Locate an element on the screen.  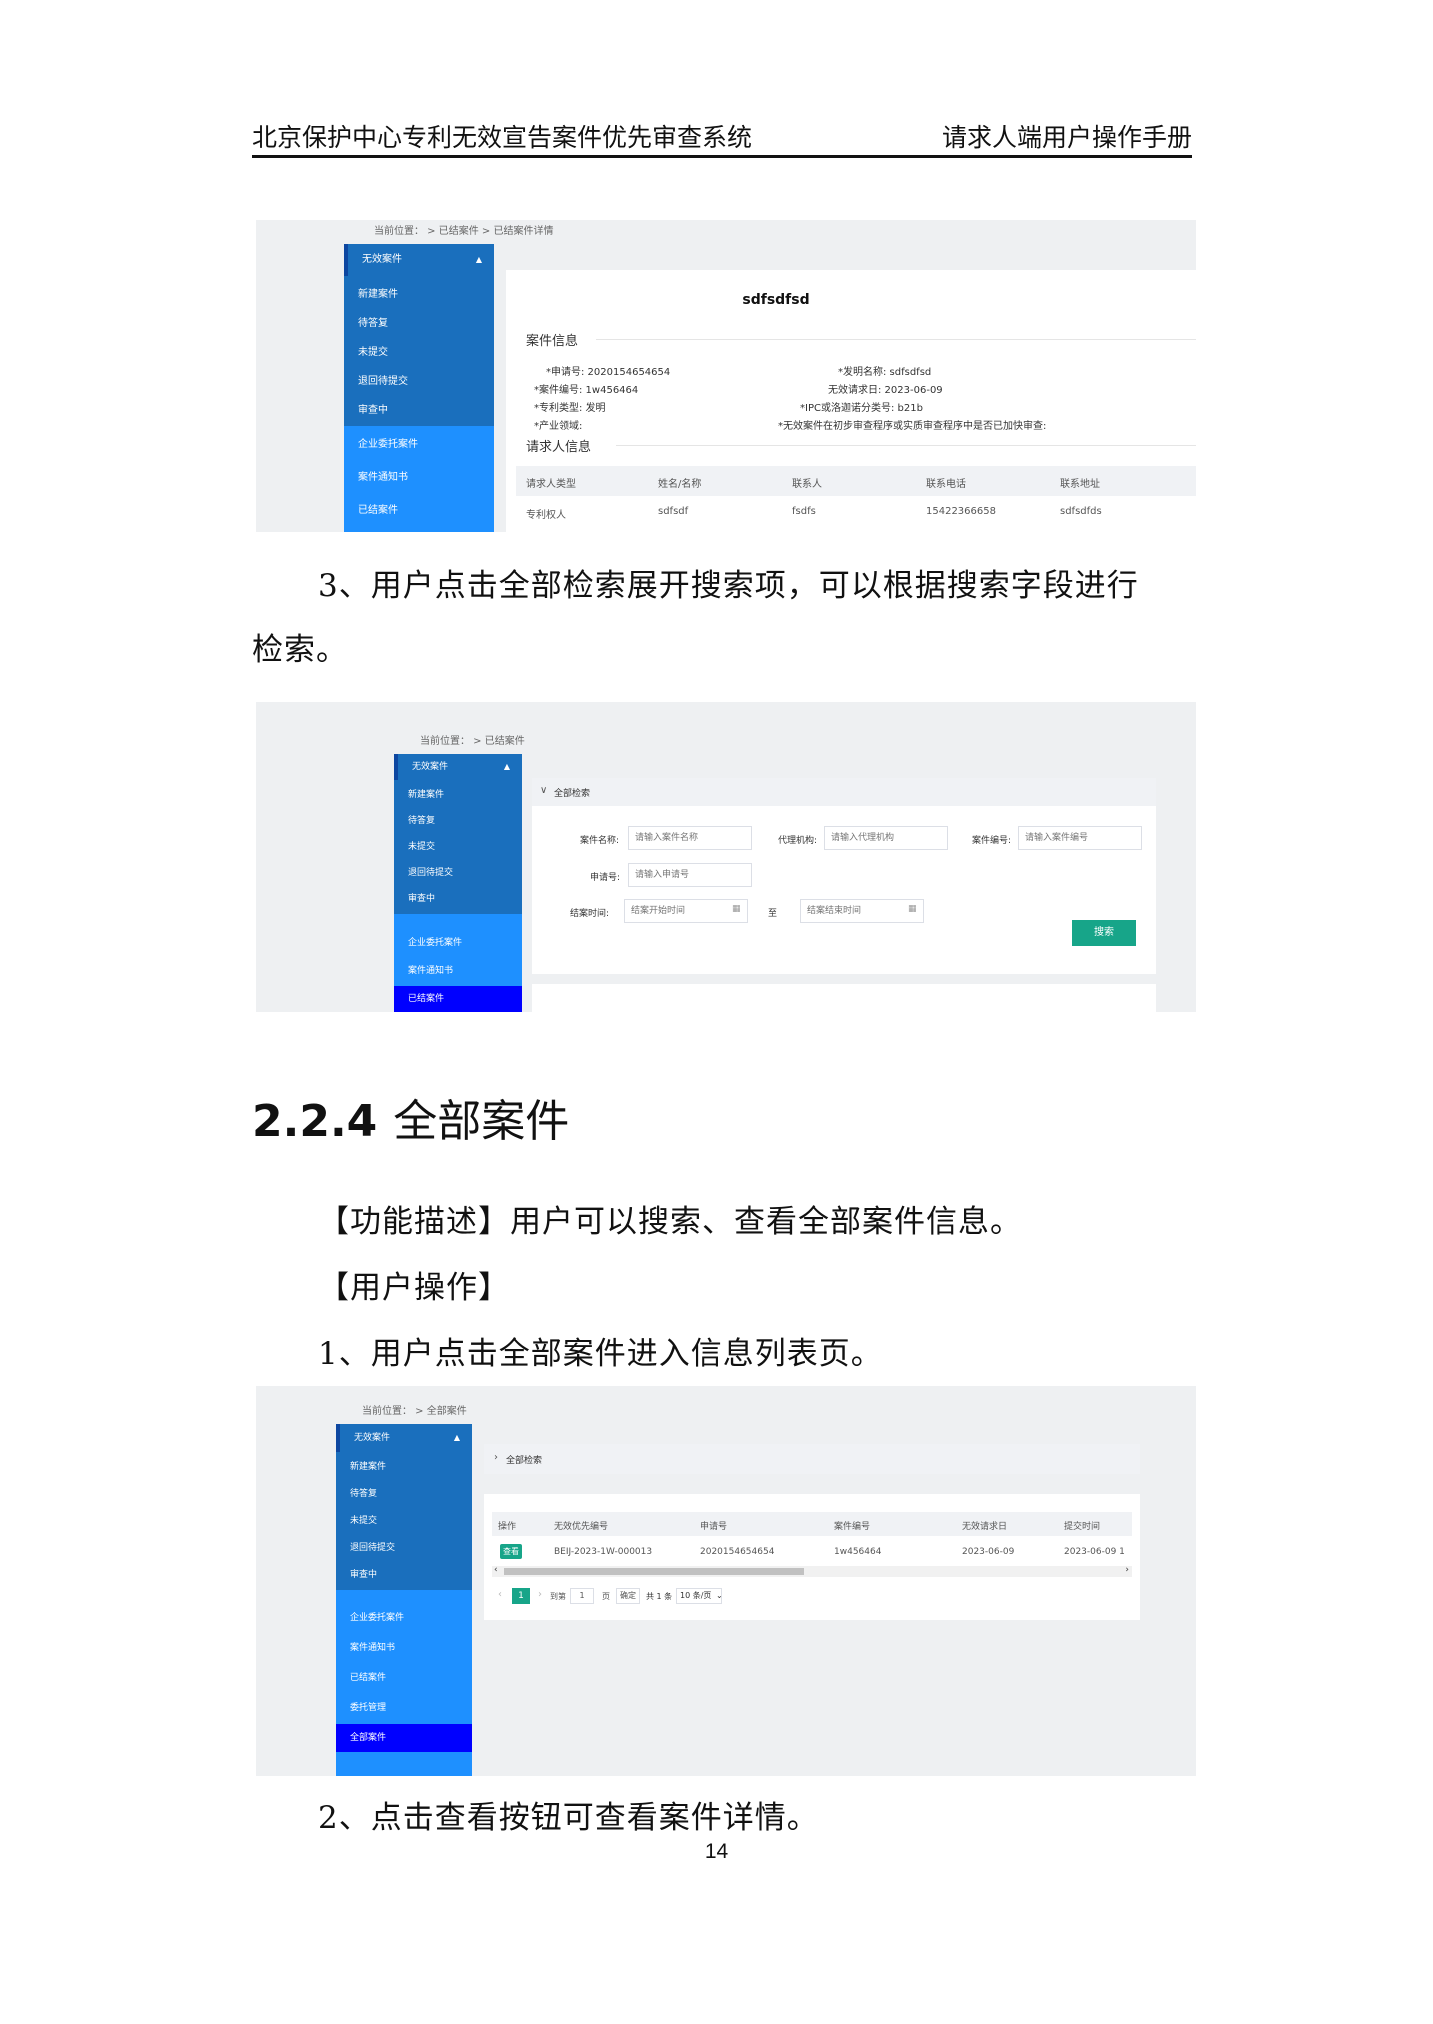
field-request-date: 无效请求日: 2023-06-09 is located at coordinates (885, 390).